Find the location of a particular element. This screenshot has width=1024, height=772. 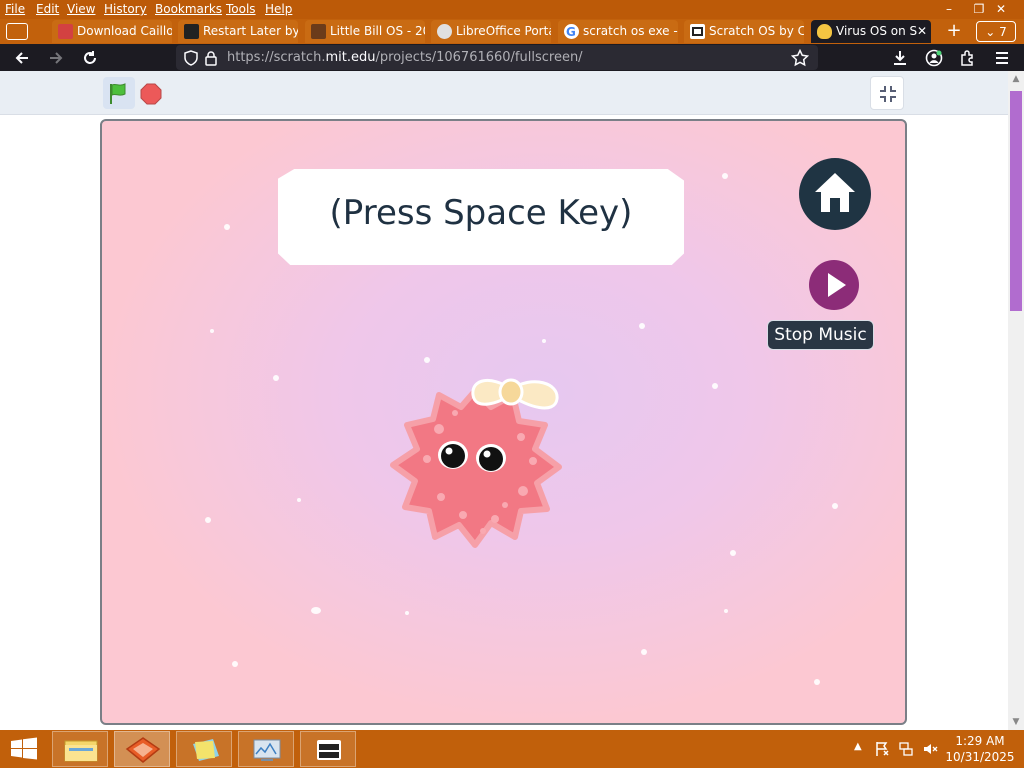

bookmark-star-button is located at coordinates (800, 57).